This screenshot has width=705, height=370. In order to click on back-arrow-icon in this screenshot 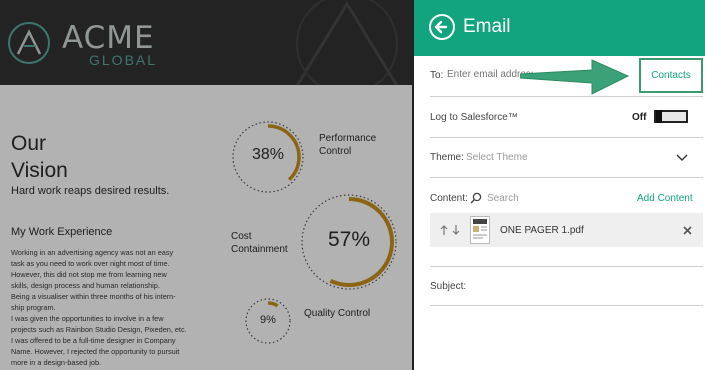, I will do `click(441, 27)`.